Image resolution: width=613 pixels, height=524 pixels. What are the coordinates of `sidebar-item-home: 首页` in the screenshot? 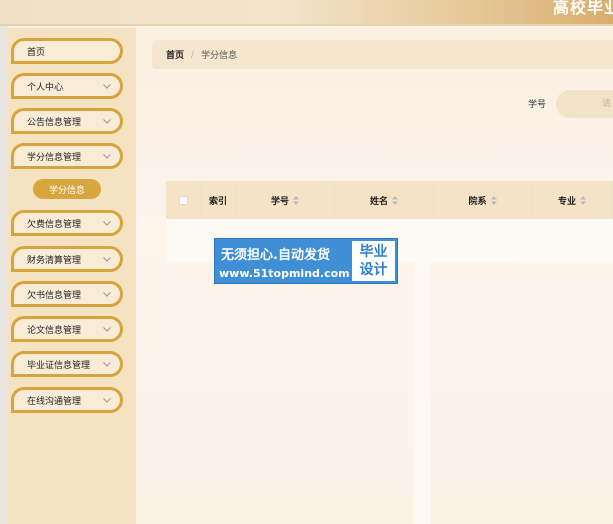 It's located at (67, 51).